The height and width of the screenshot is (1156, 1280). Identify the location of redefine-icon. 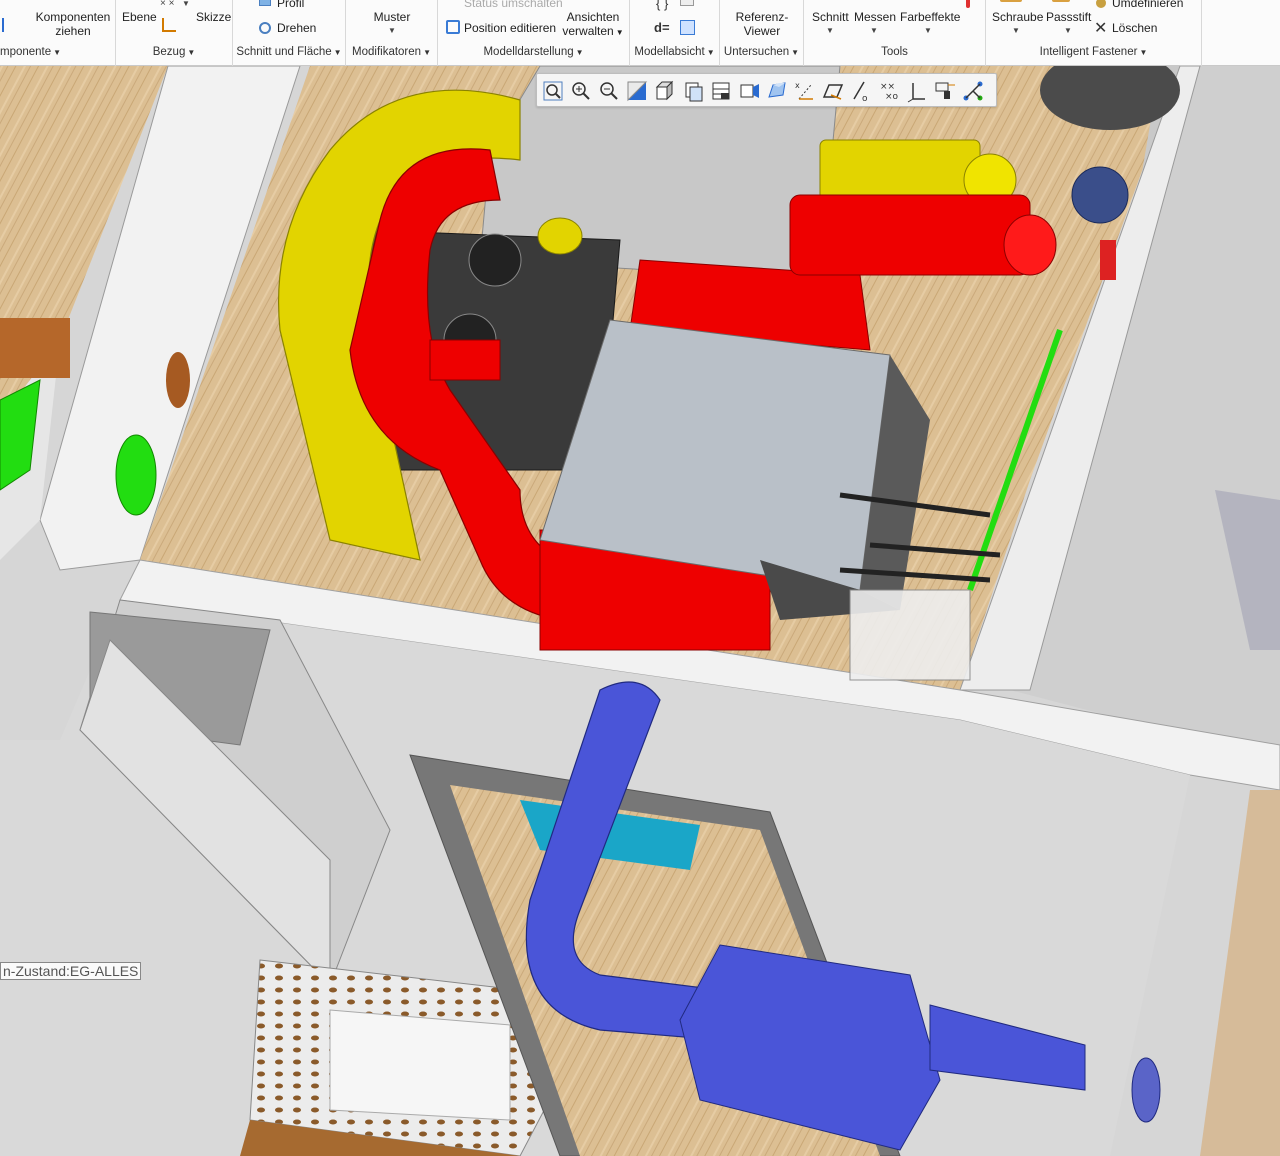
(1101, 4).